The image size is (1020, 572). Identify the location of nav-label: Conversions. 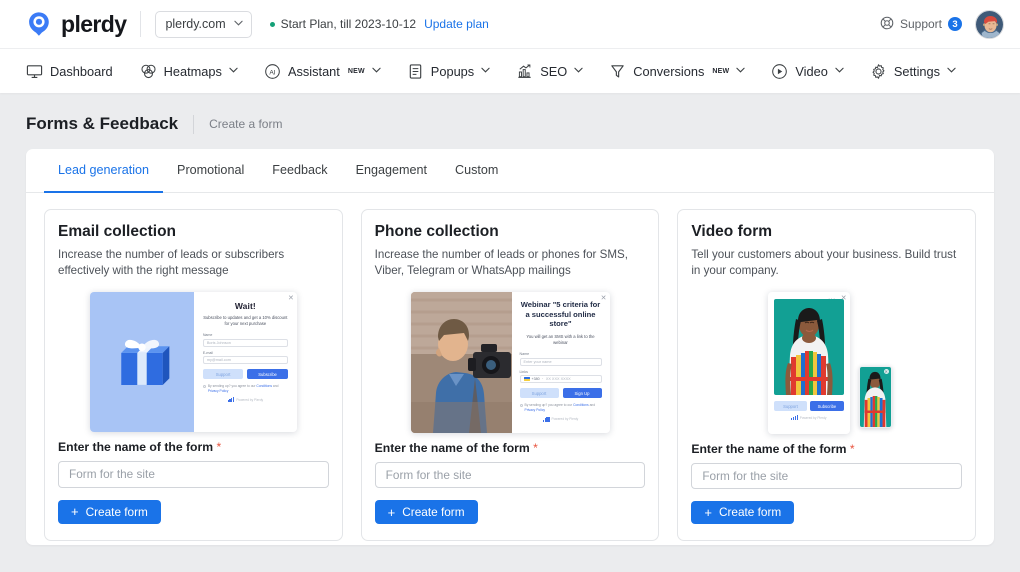
(669, 71).